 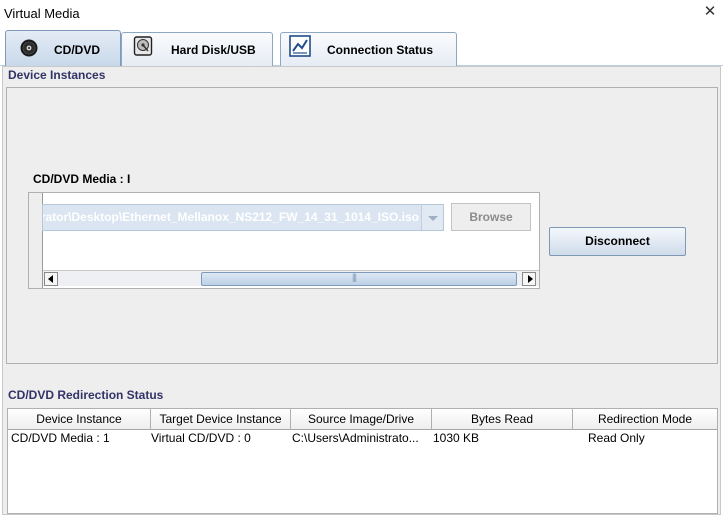 What do you see at coordinates (82, 179) in the screenshot?
I see `media-label: CD/DVD Media : I` at bounding box center [82, 179].